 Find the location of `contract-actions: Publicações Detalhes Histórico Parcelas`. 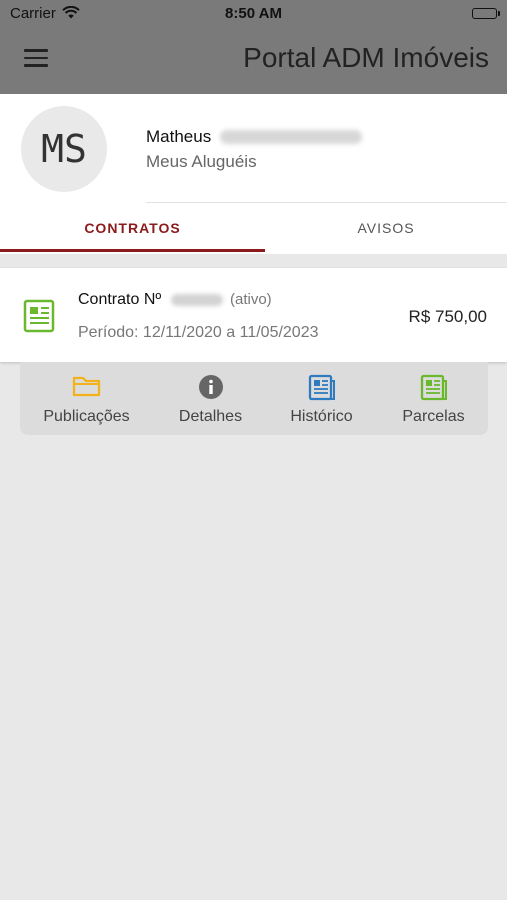

contract-actions: Publicações Detalhes Histórico Parcelas is located at coordinates (254, 398).